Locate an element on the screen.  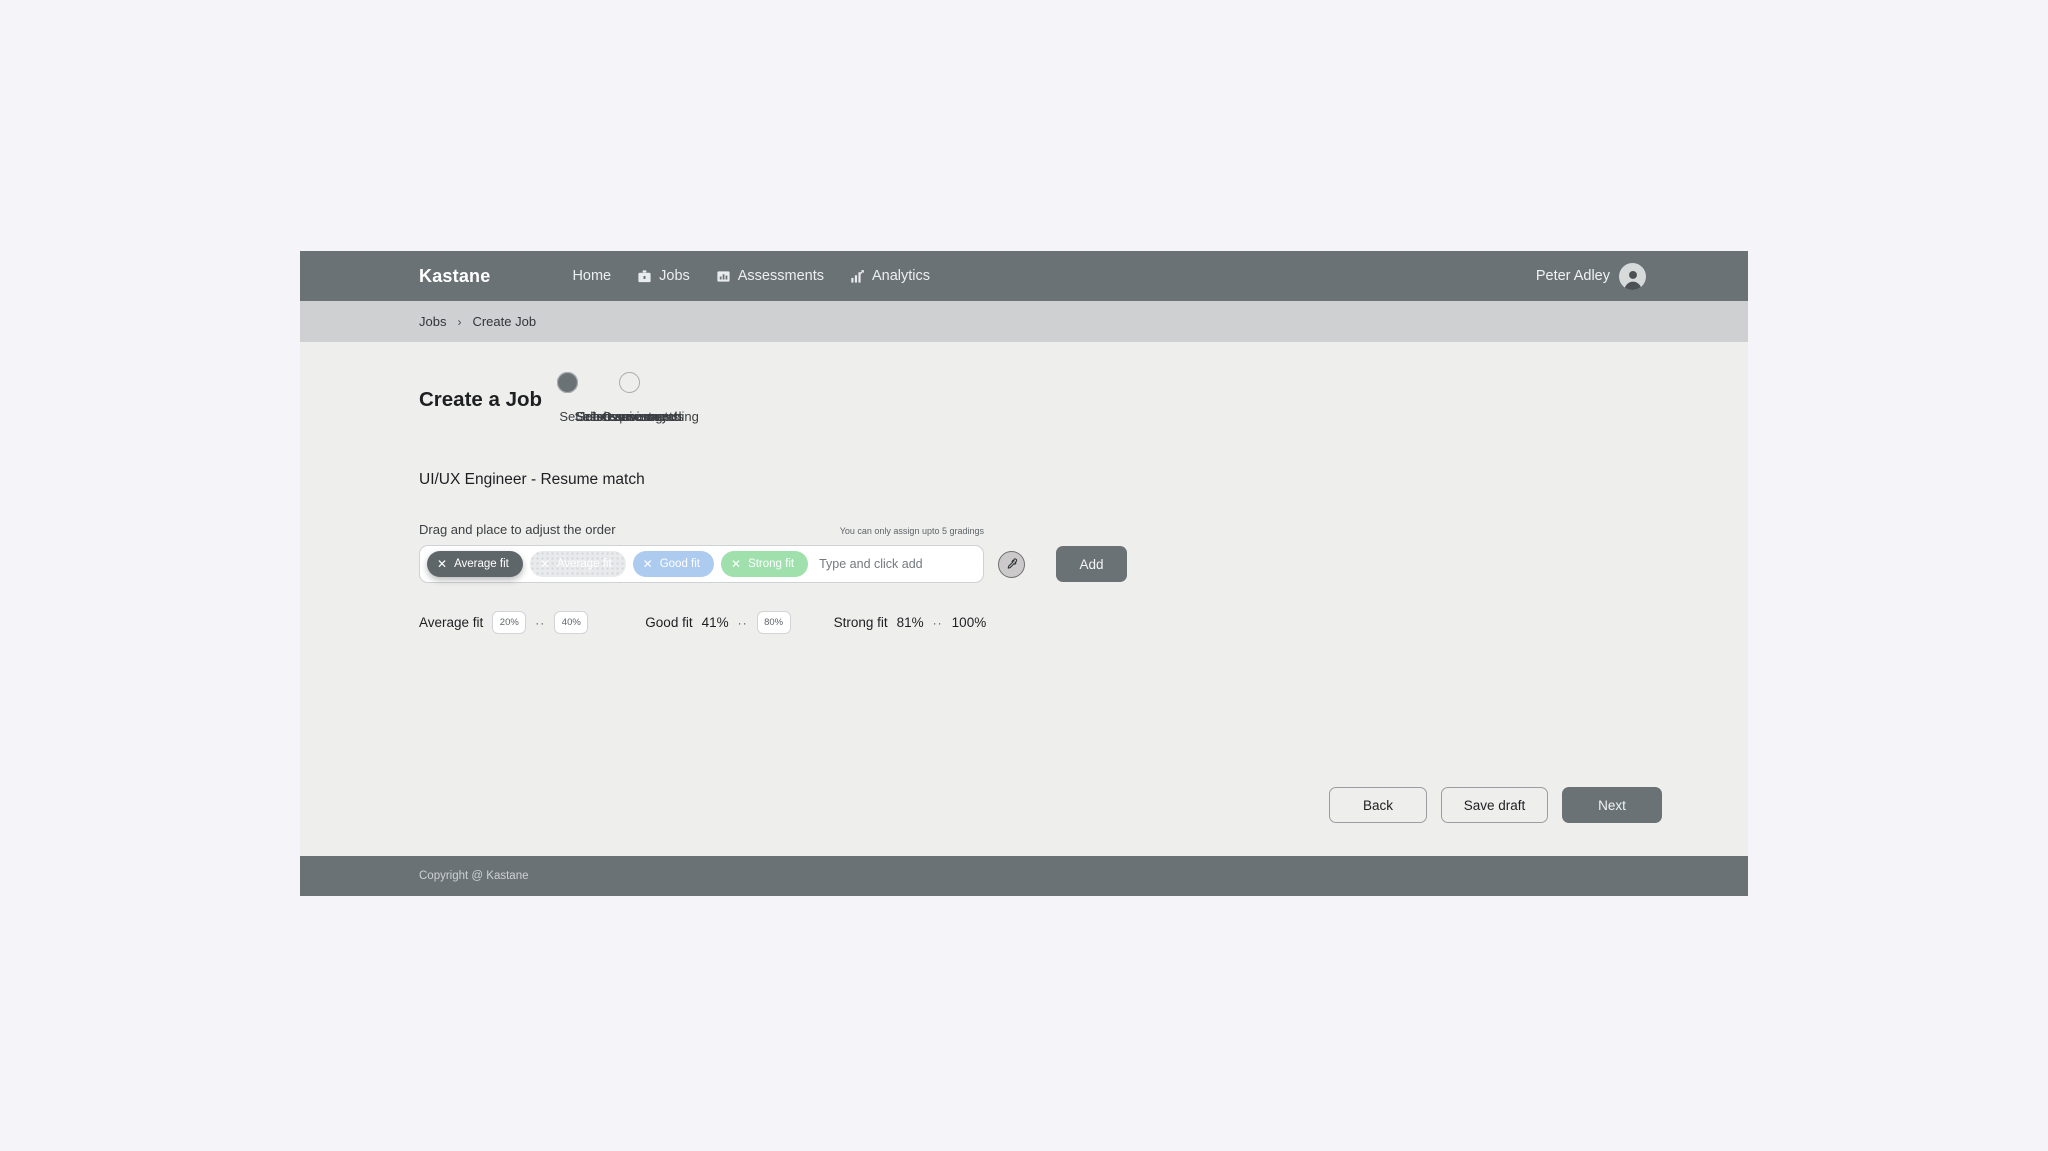
nav-item-analytics: Analytics is located at coordinates (890, 276).